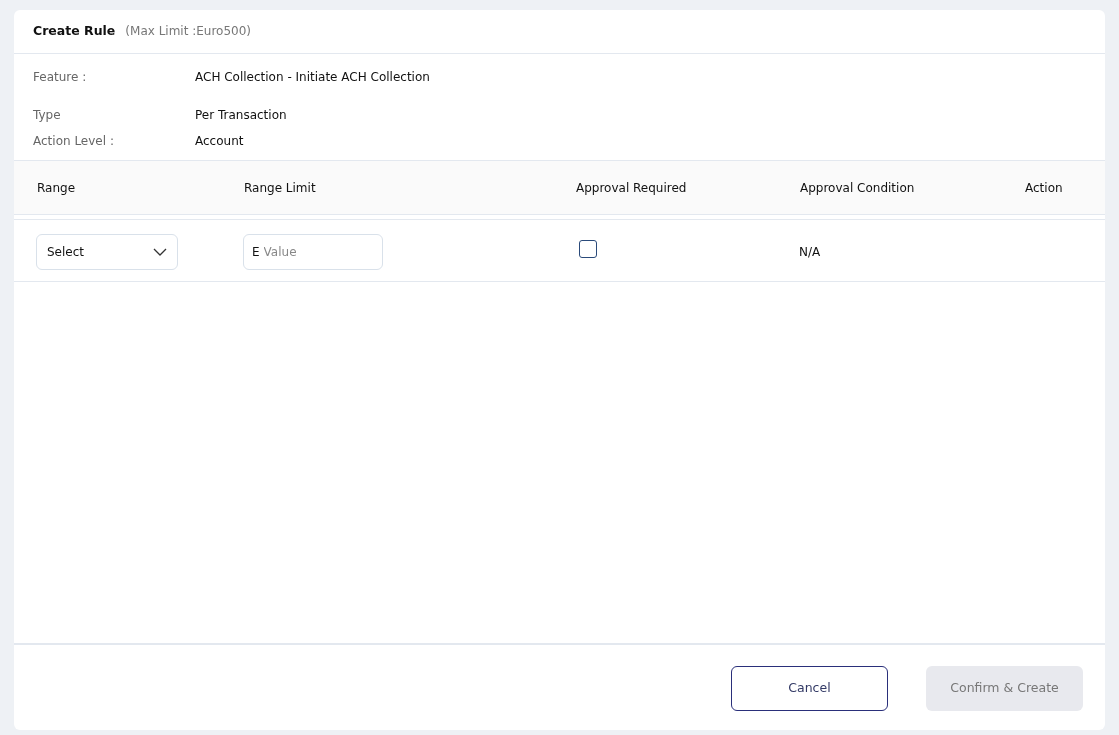  Describe the element at coordinates (220, 141) in the screenshot. I see `field-value: Account` at that location.